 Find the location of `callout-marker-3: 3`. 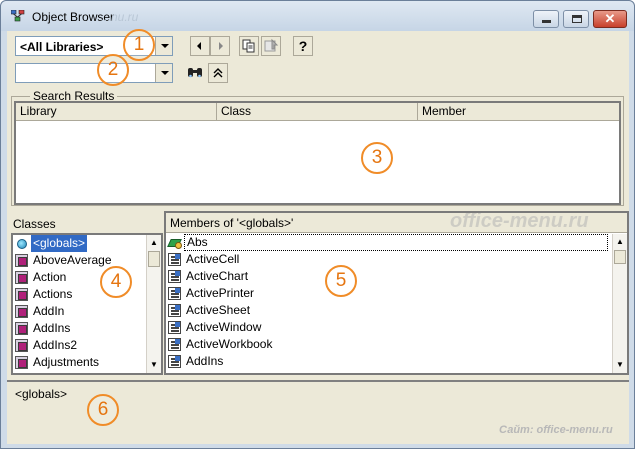

callout-marker-3: 3 is located at coordinates (377, 158).